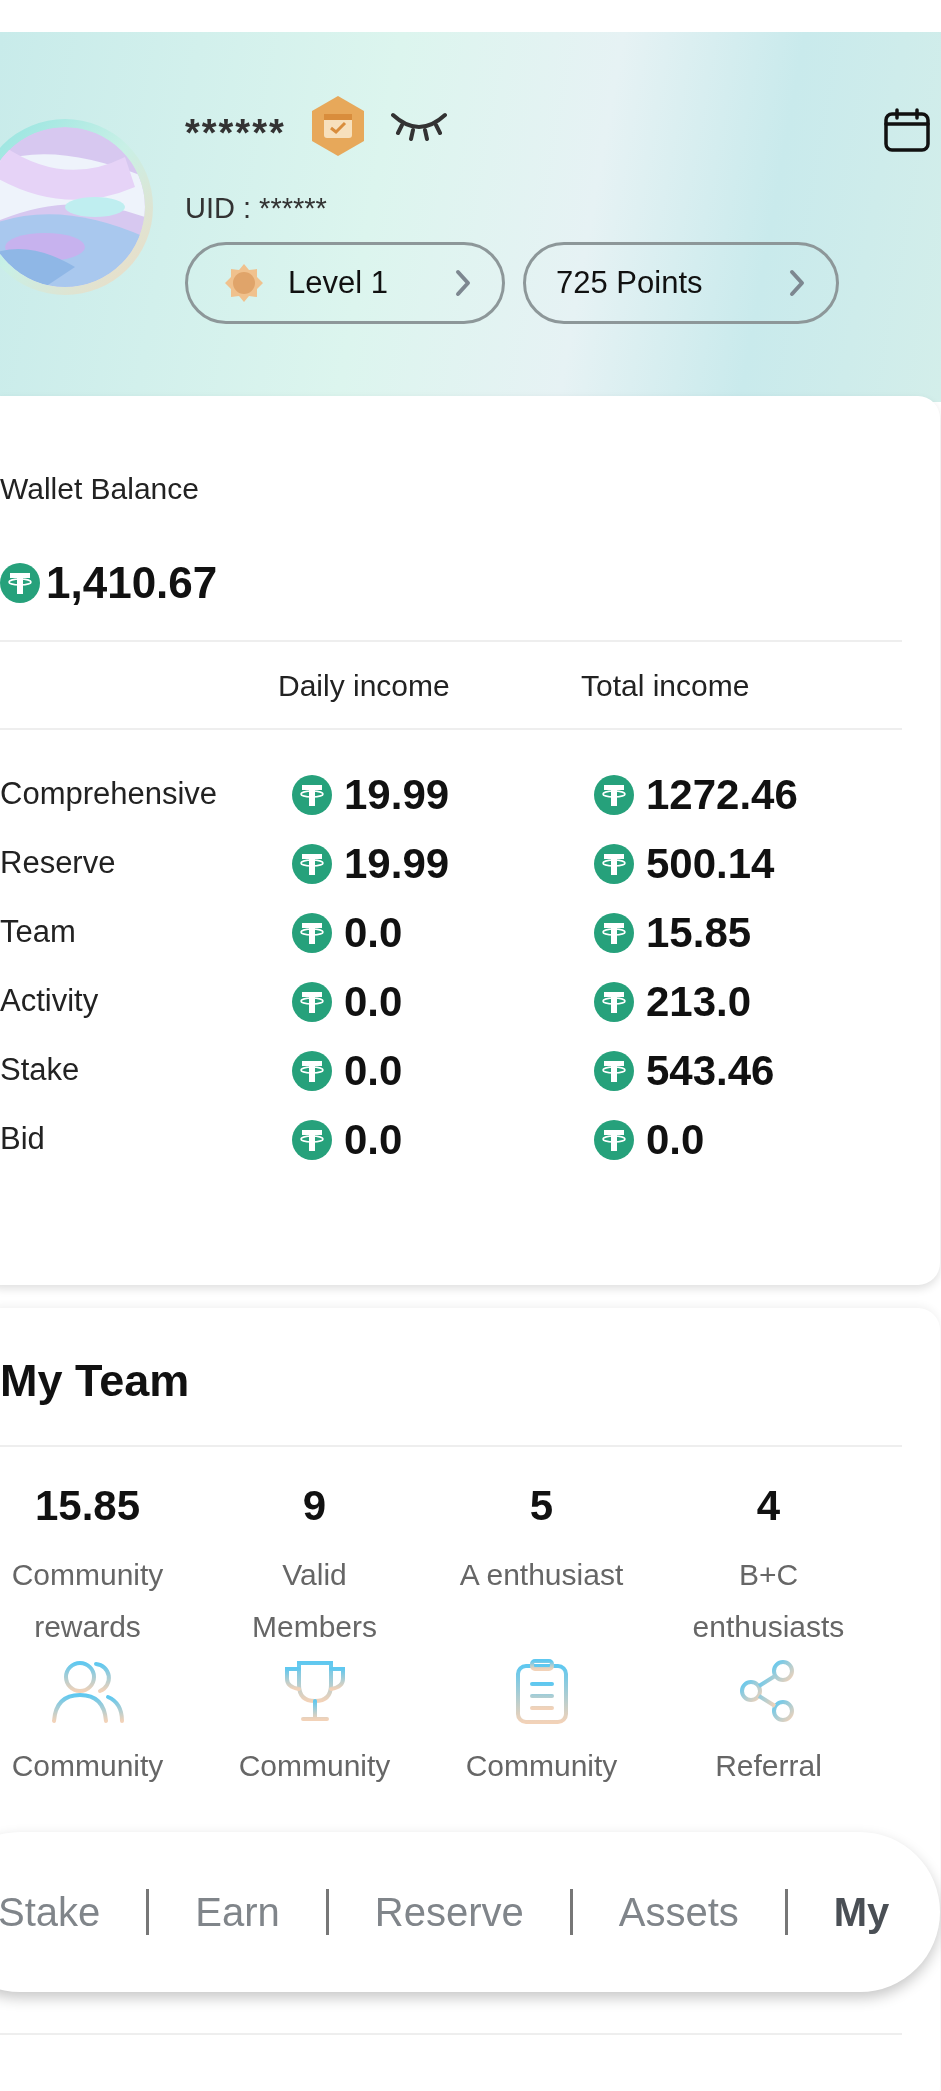 The height and width of the screenshot is (2091, 941). What do you see at coordinates (95, 1378) in the screenshot?
I see `section-title: My Team` at bounding box center [95, 1378].